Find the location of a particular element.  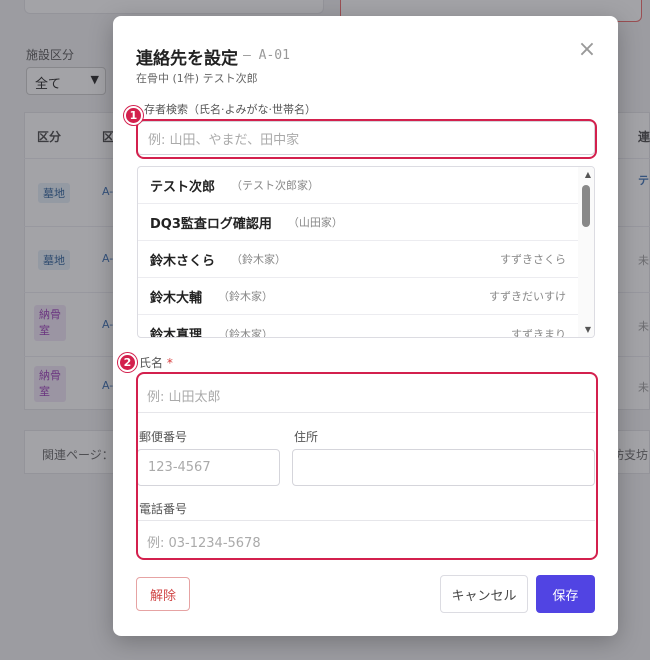

name-label-text: 氏名 is located at coordinates (151, 363).